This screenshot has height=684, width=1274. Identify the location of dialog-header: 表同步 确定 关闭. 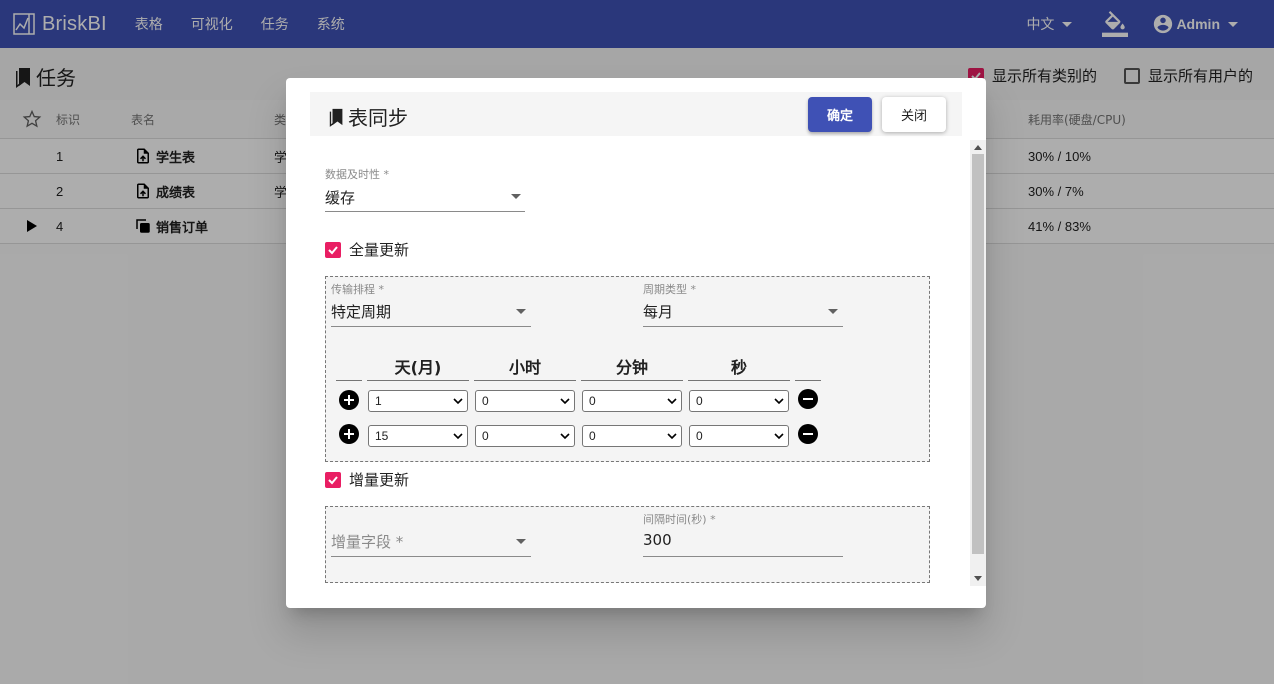
(636, 114).